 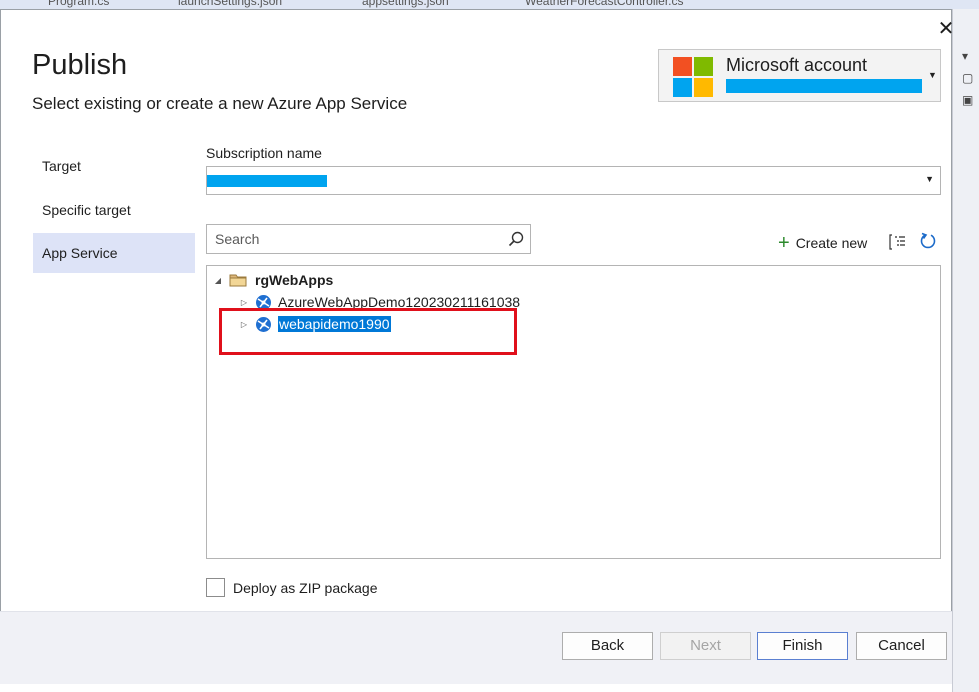 I want to click on view-options-icon, so click(x=898, y=242).